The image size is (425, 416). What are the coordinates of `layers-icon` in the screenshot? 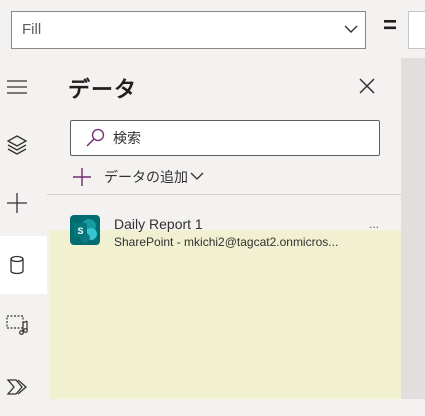 It's located at (17, 145).